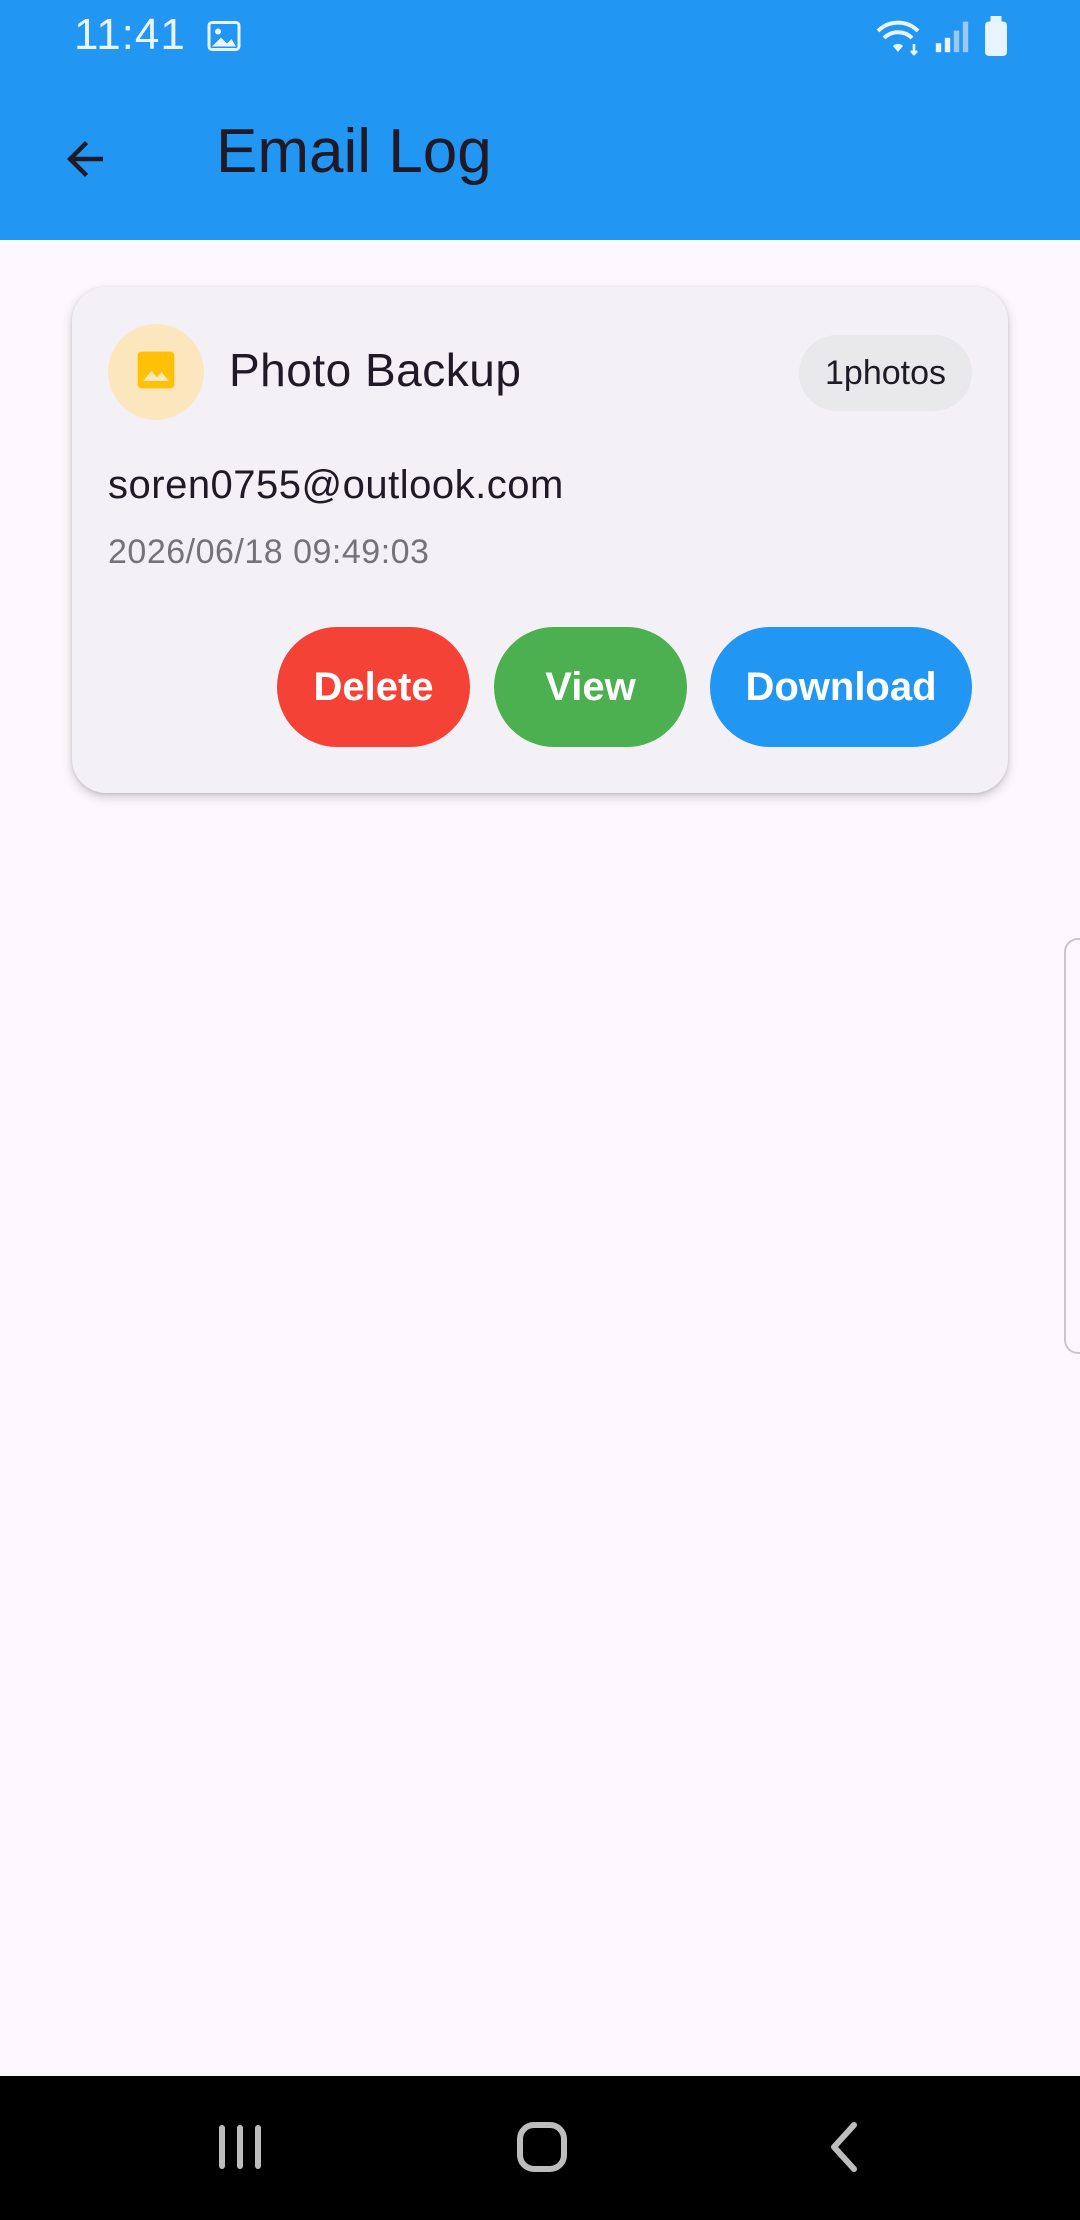 This screenshot has width=1080, height=2220. Describe the element at coordinates (885, 373) in the screenshot. I see `photo-count-badge: 1photos` at that location.